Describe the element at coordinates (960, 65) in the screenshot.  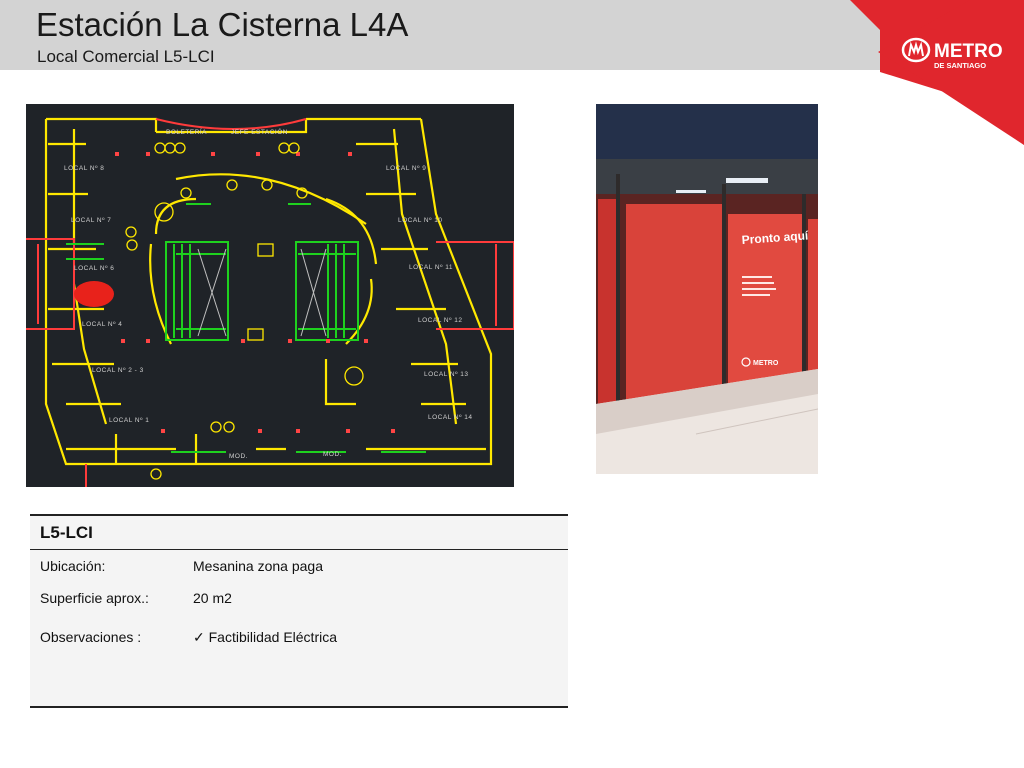
I see `logo-tagline: DE SANTIAGO` at that location.